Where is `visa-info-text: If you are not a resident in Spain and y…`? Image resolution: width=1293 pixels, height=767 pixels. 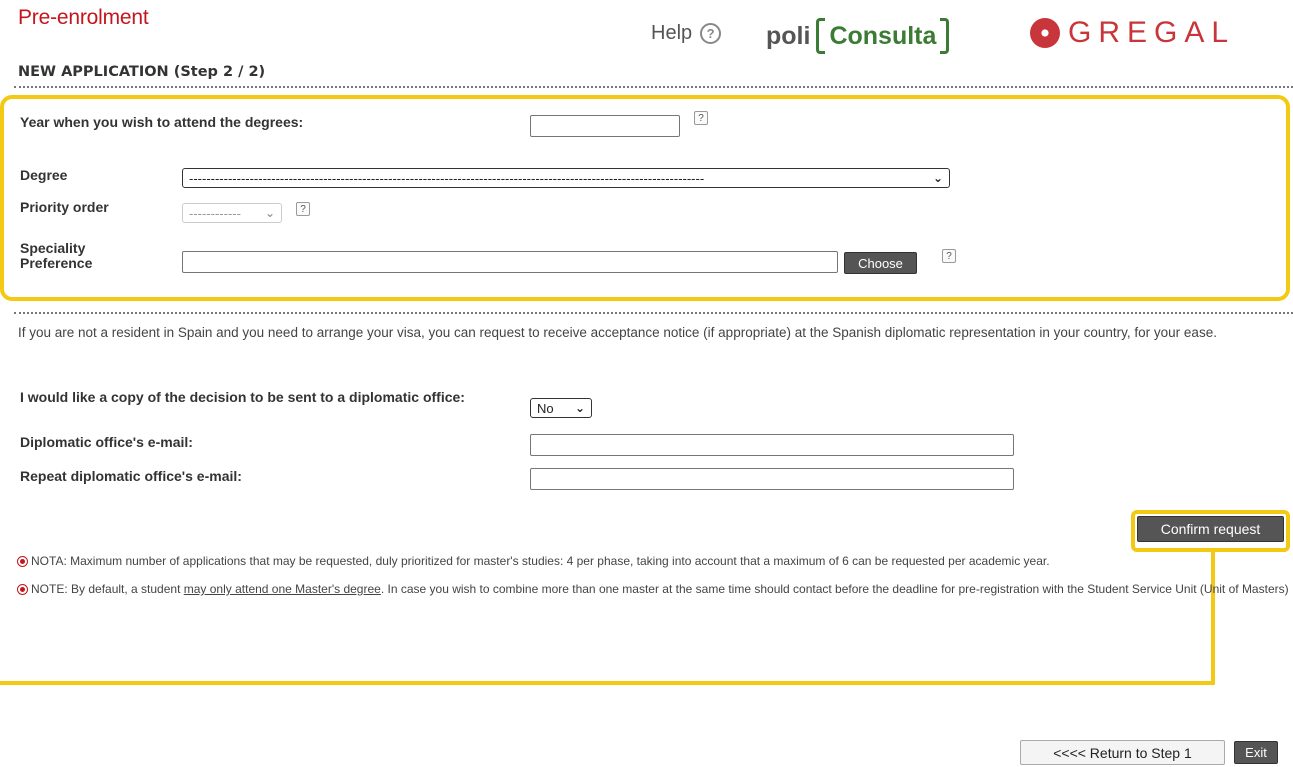 visa-info-text: If you are not a resident in Spain and y… is located at coordinates (617, 332).